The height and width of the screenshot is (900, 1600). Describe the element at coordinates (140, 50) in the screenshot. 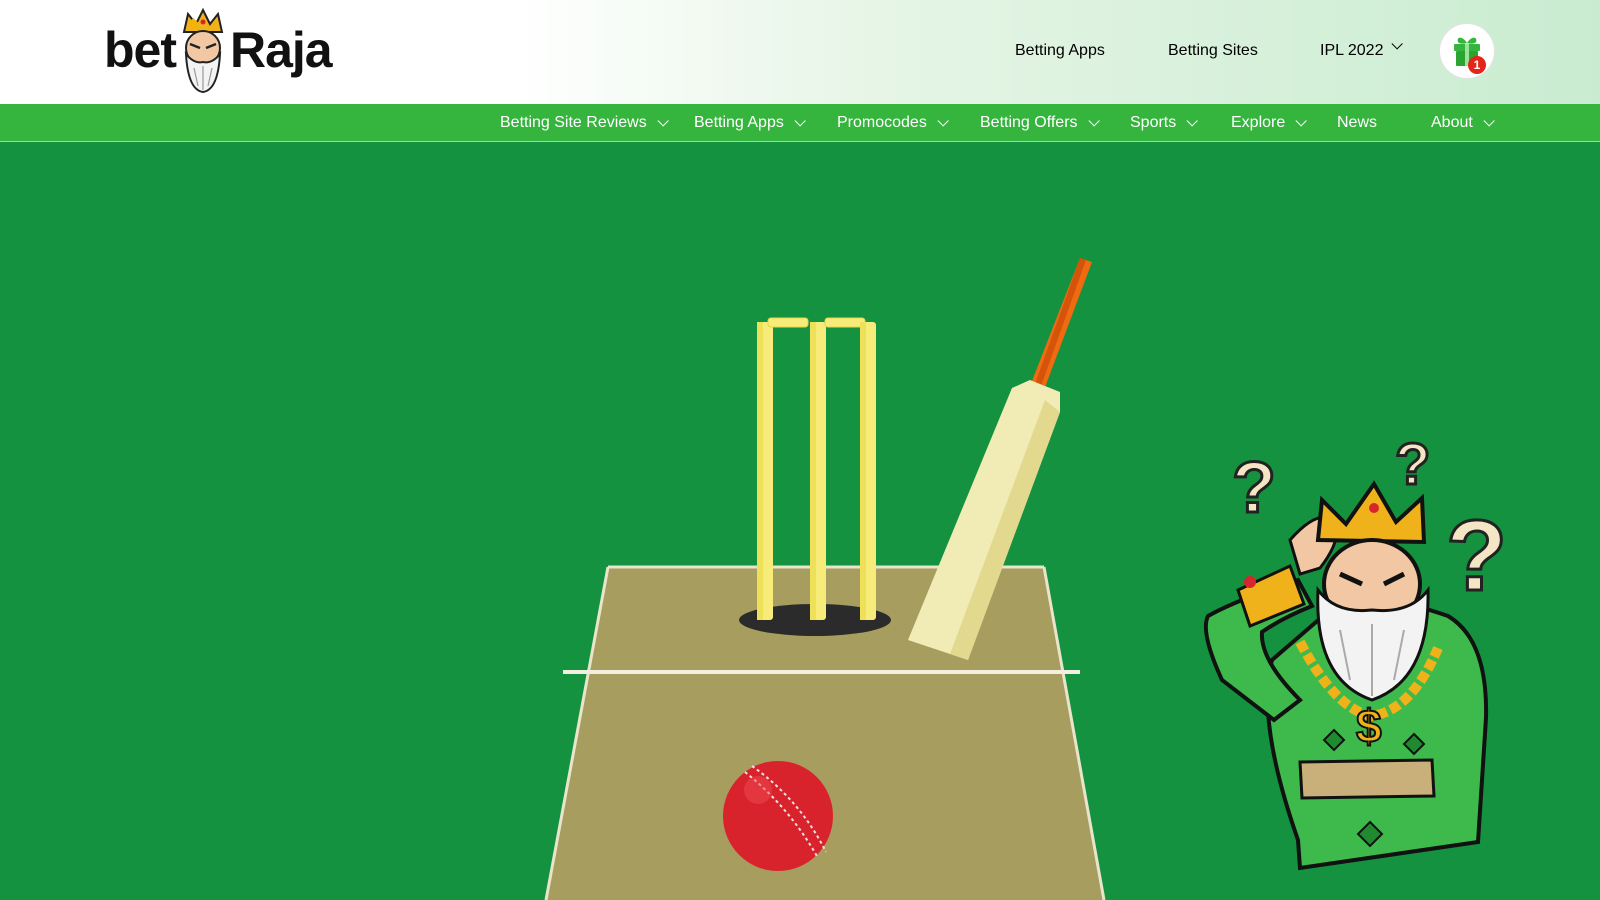

I see `logo-text-bet: bet` at that location.